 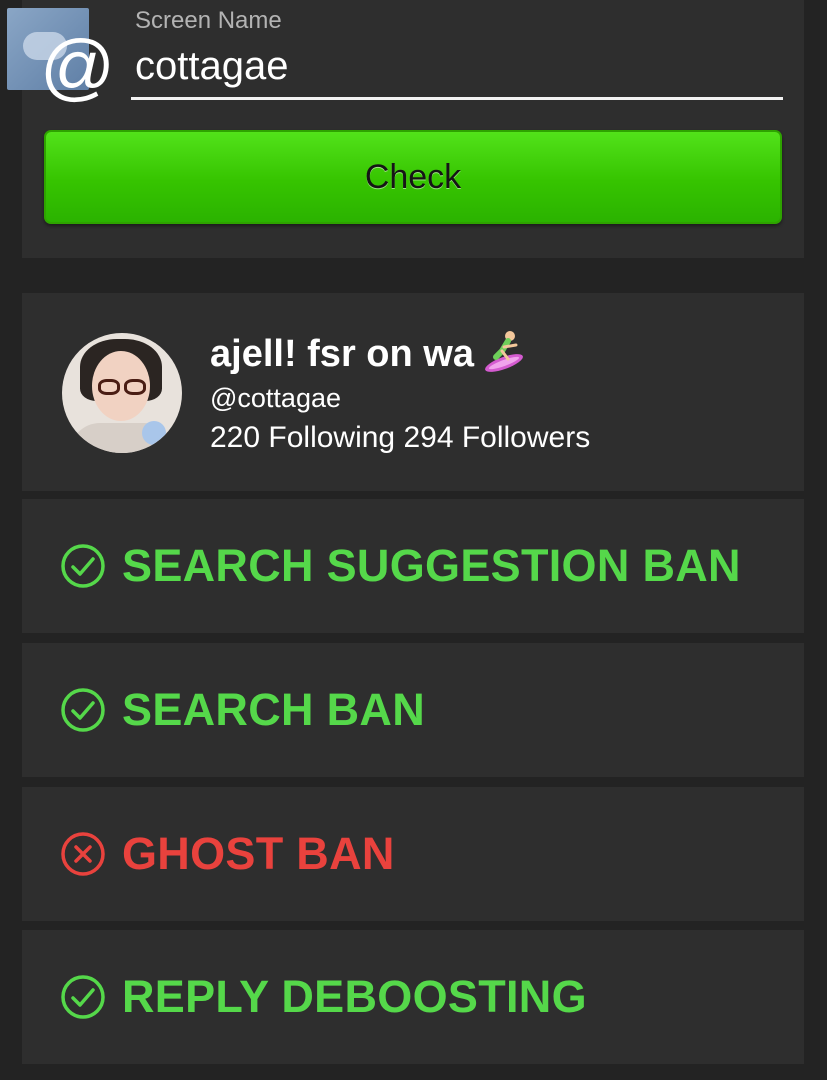 What do you see at coordinates (354, 996) in the screenshot?
I see `result-label-reply-deboosting: REPLY DEBOOSTING` at bounding box center [354, 996].